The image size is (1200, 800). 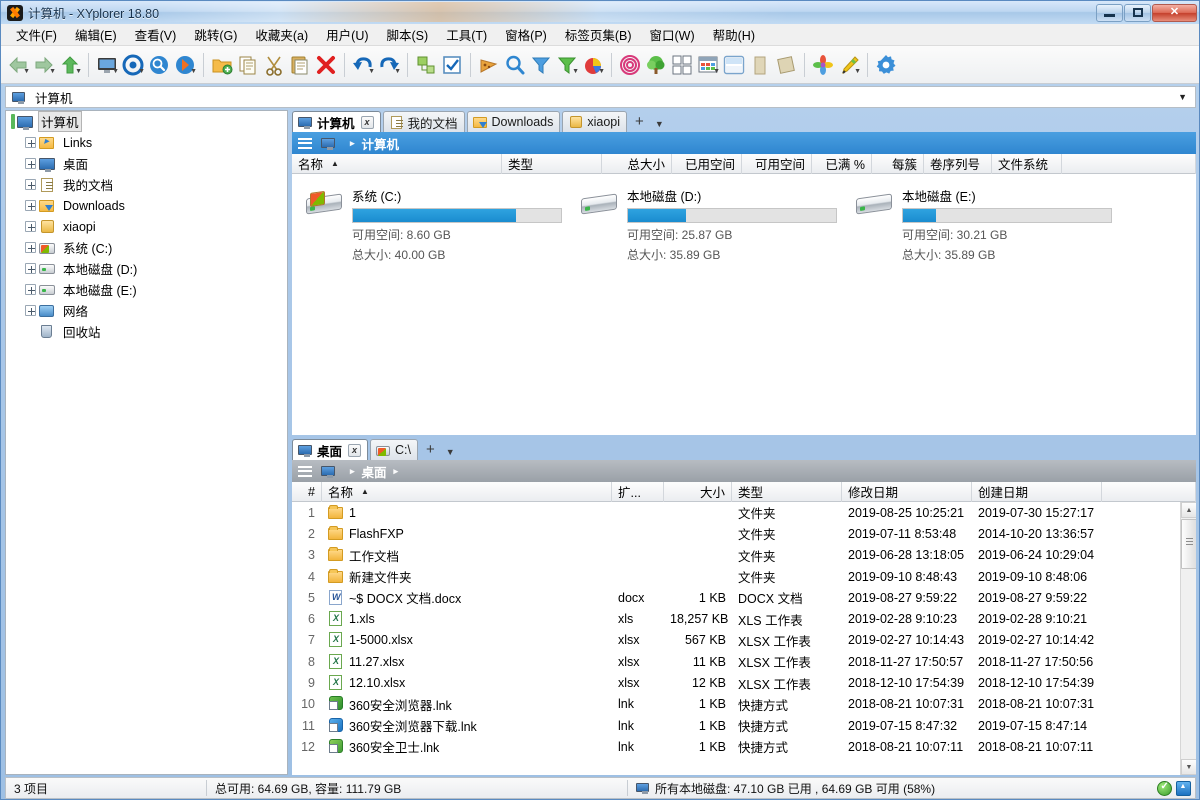 What do you see at coordinates (1027, 163) in the screenshot?
I see `column-header-filesystem: 文件系统` at bounding box center [1027, 163].